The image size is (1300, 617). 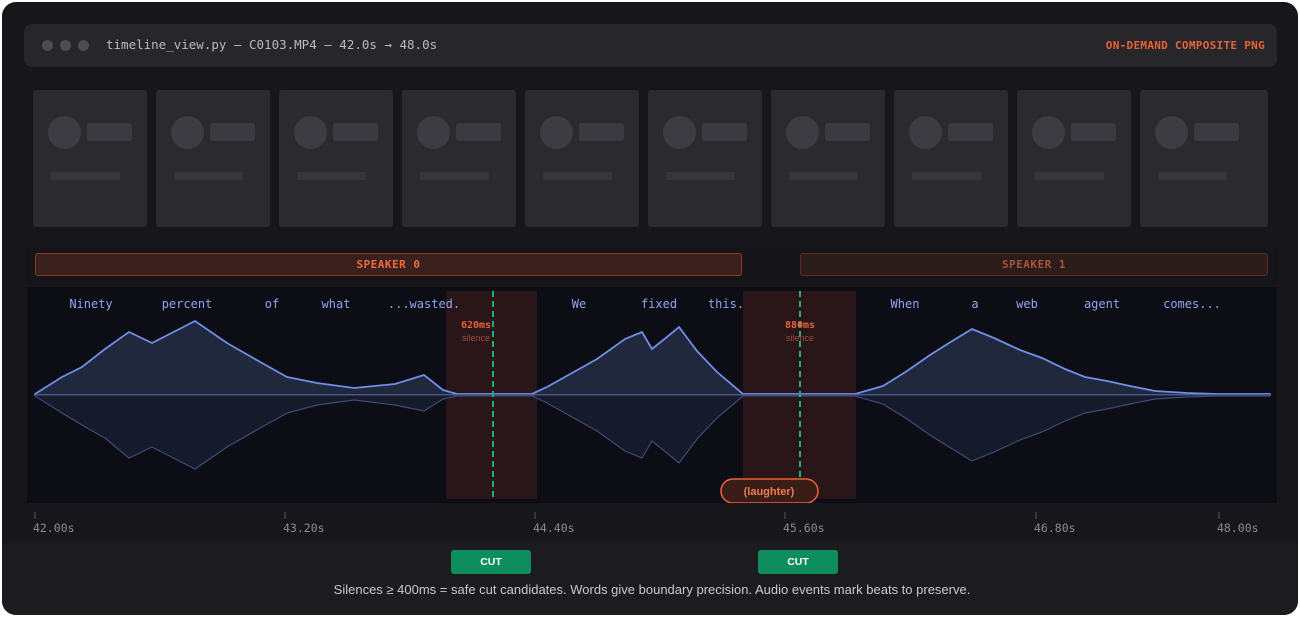 I want to click on ruler-tick-label: 43.20s, so click(x=304, y=528).